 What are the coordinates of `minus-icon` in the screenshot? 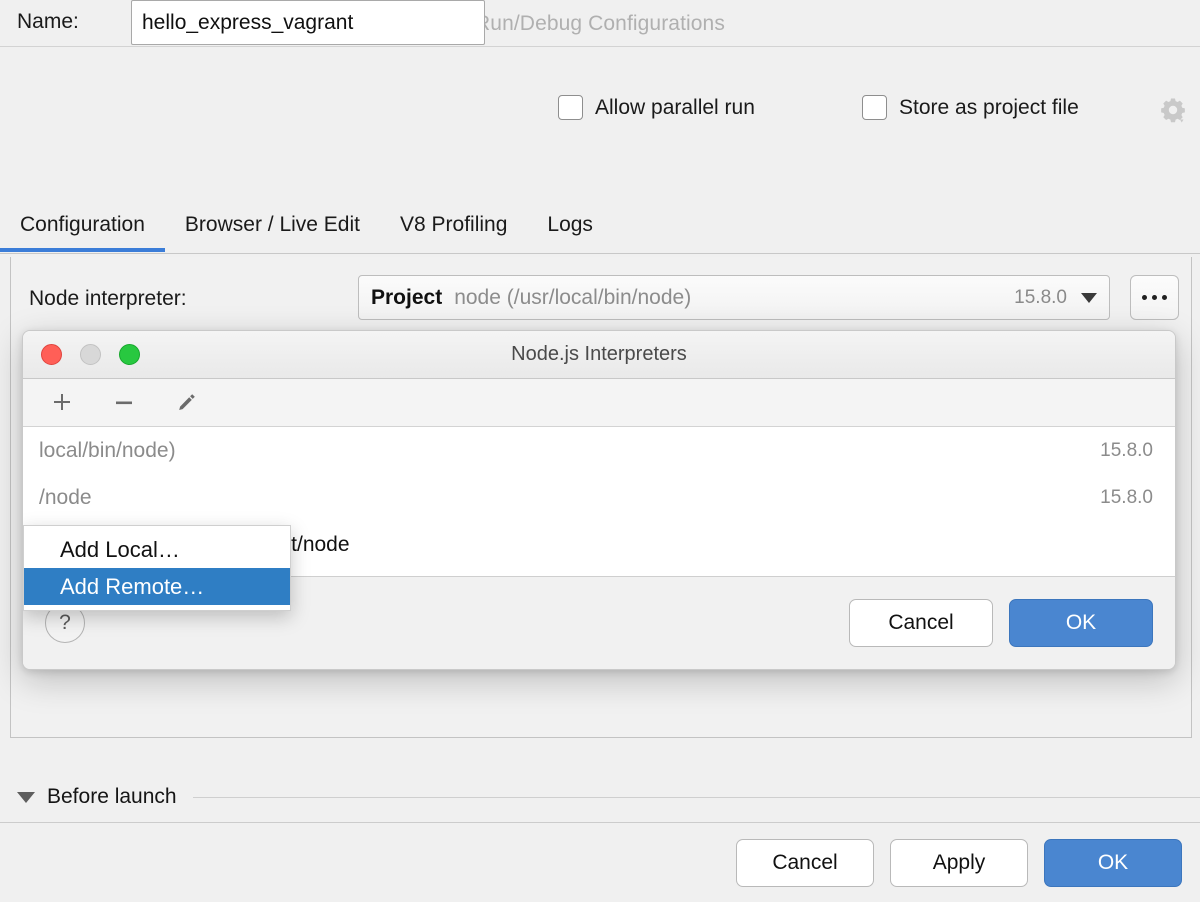 It's located at (124, 403).